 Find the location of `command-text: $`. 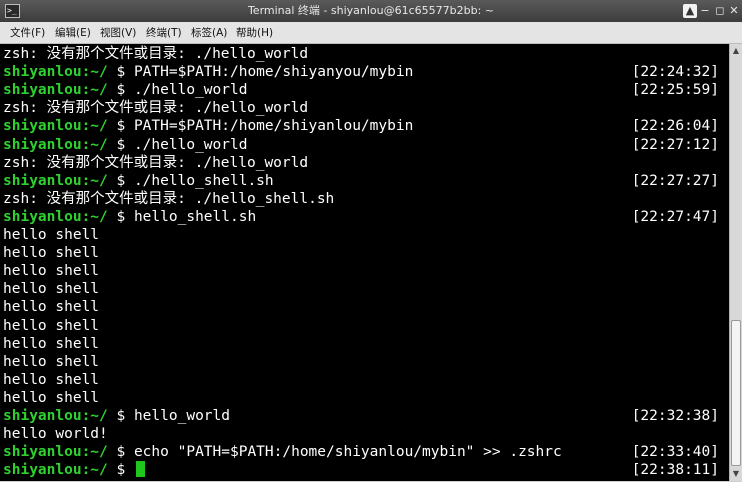

command-text: $ is located at coordinates (120, 470).